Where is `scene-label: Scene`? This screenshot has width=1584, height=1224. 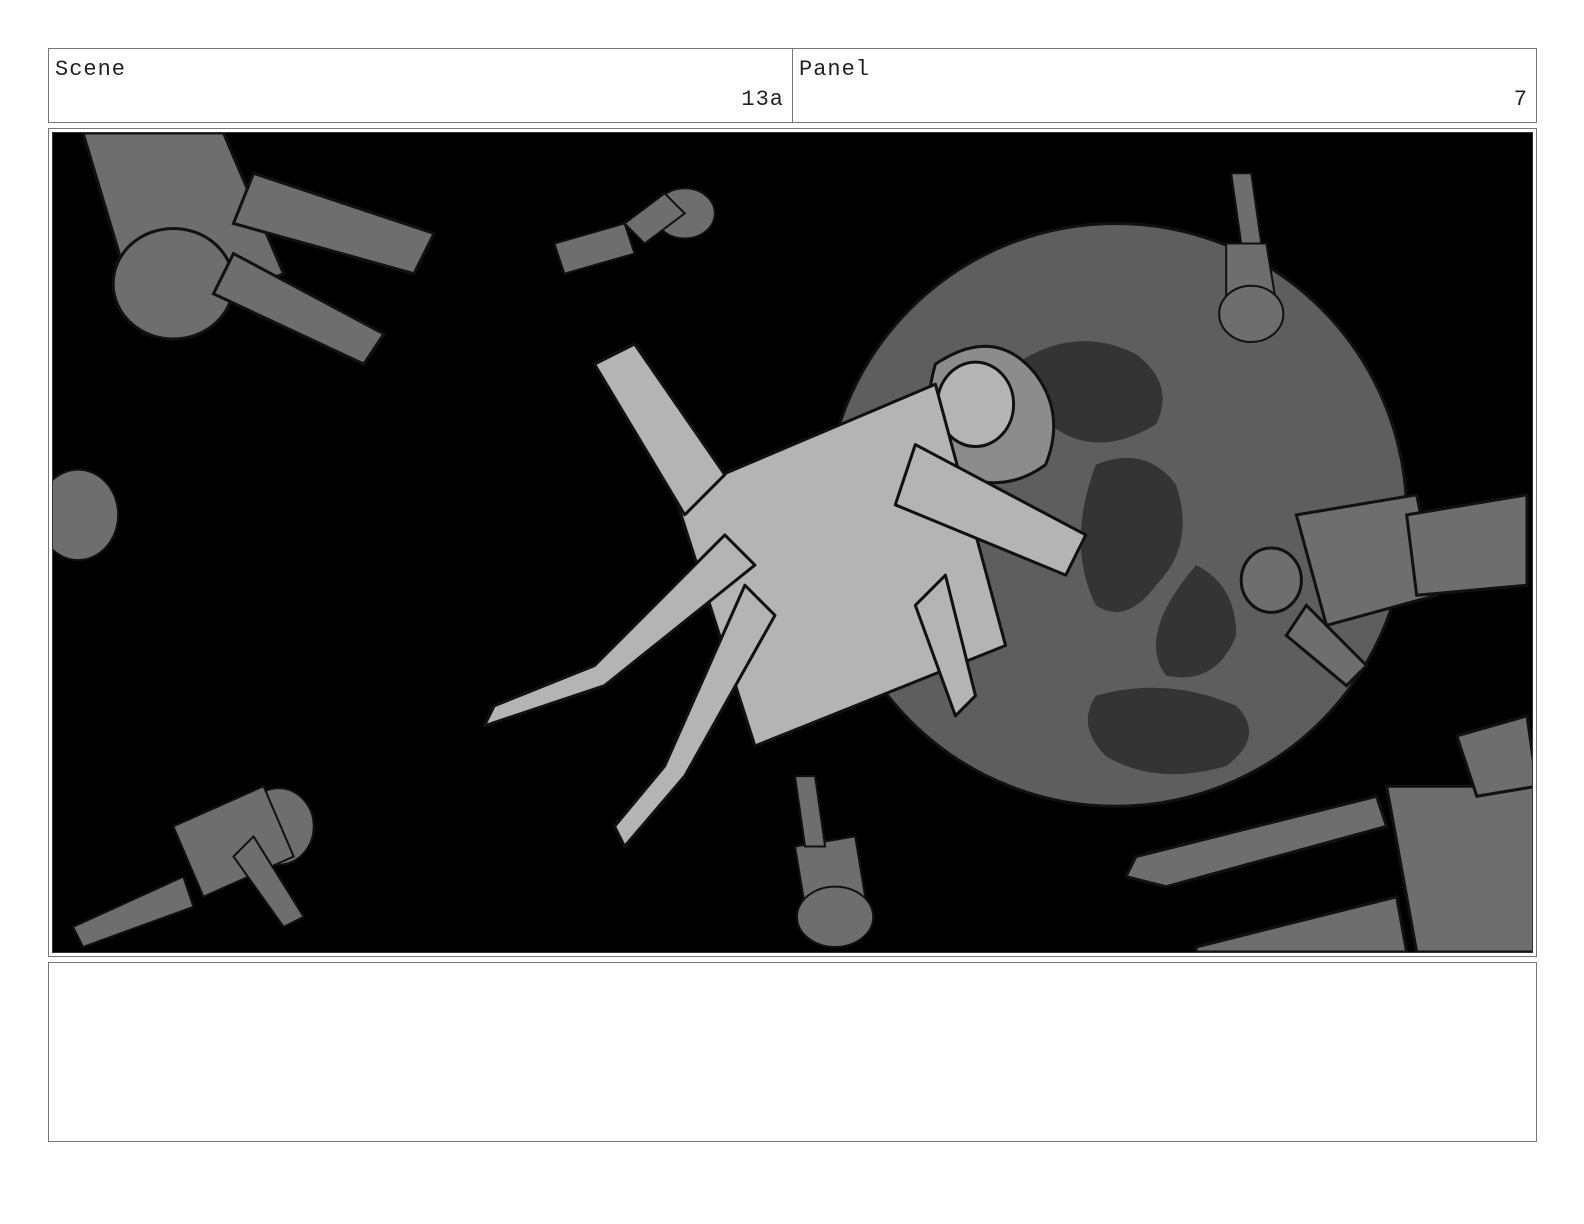 scene-label: Scene is located at coordinates (91, 69).